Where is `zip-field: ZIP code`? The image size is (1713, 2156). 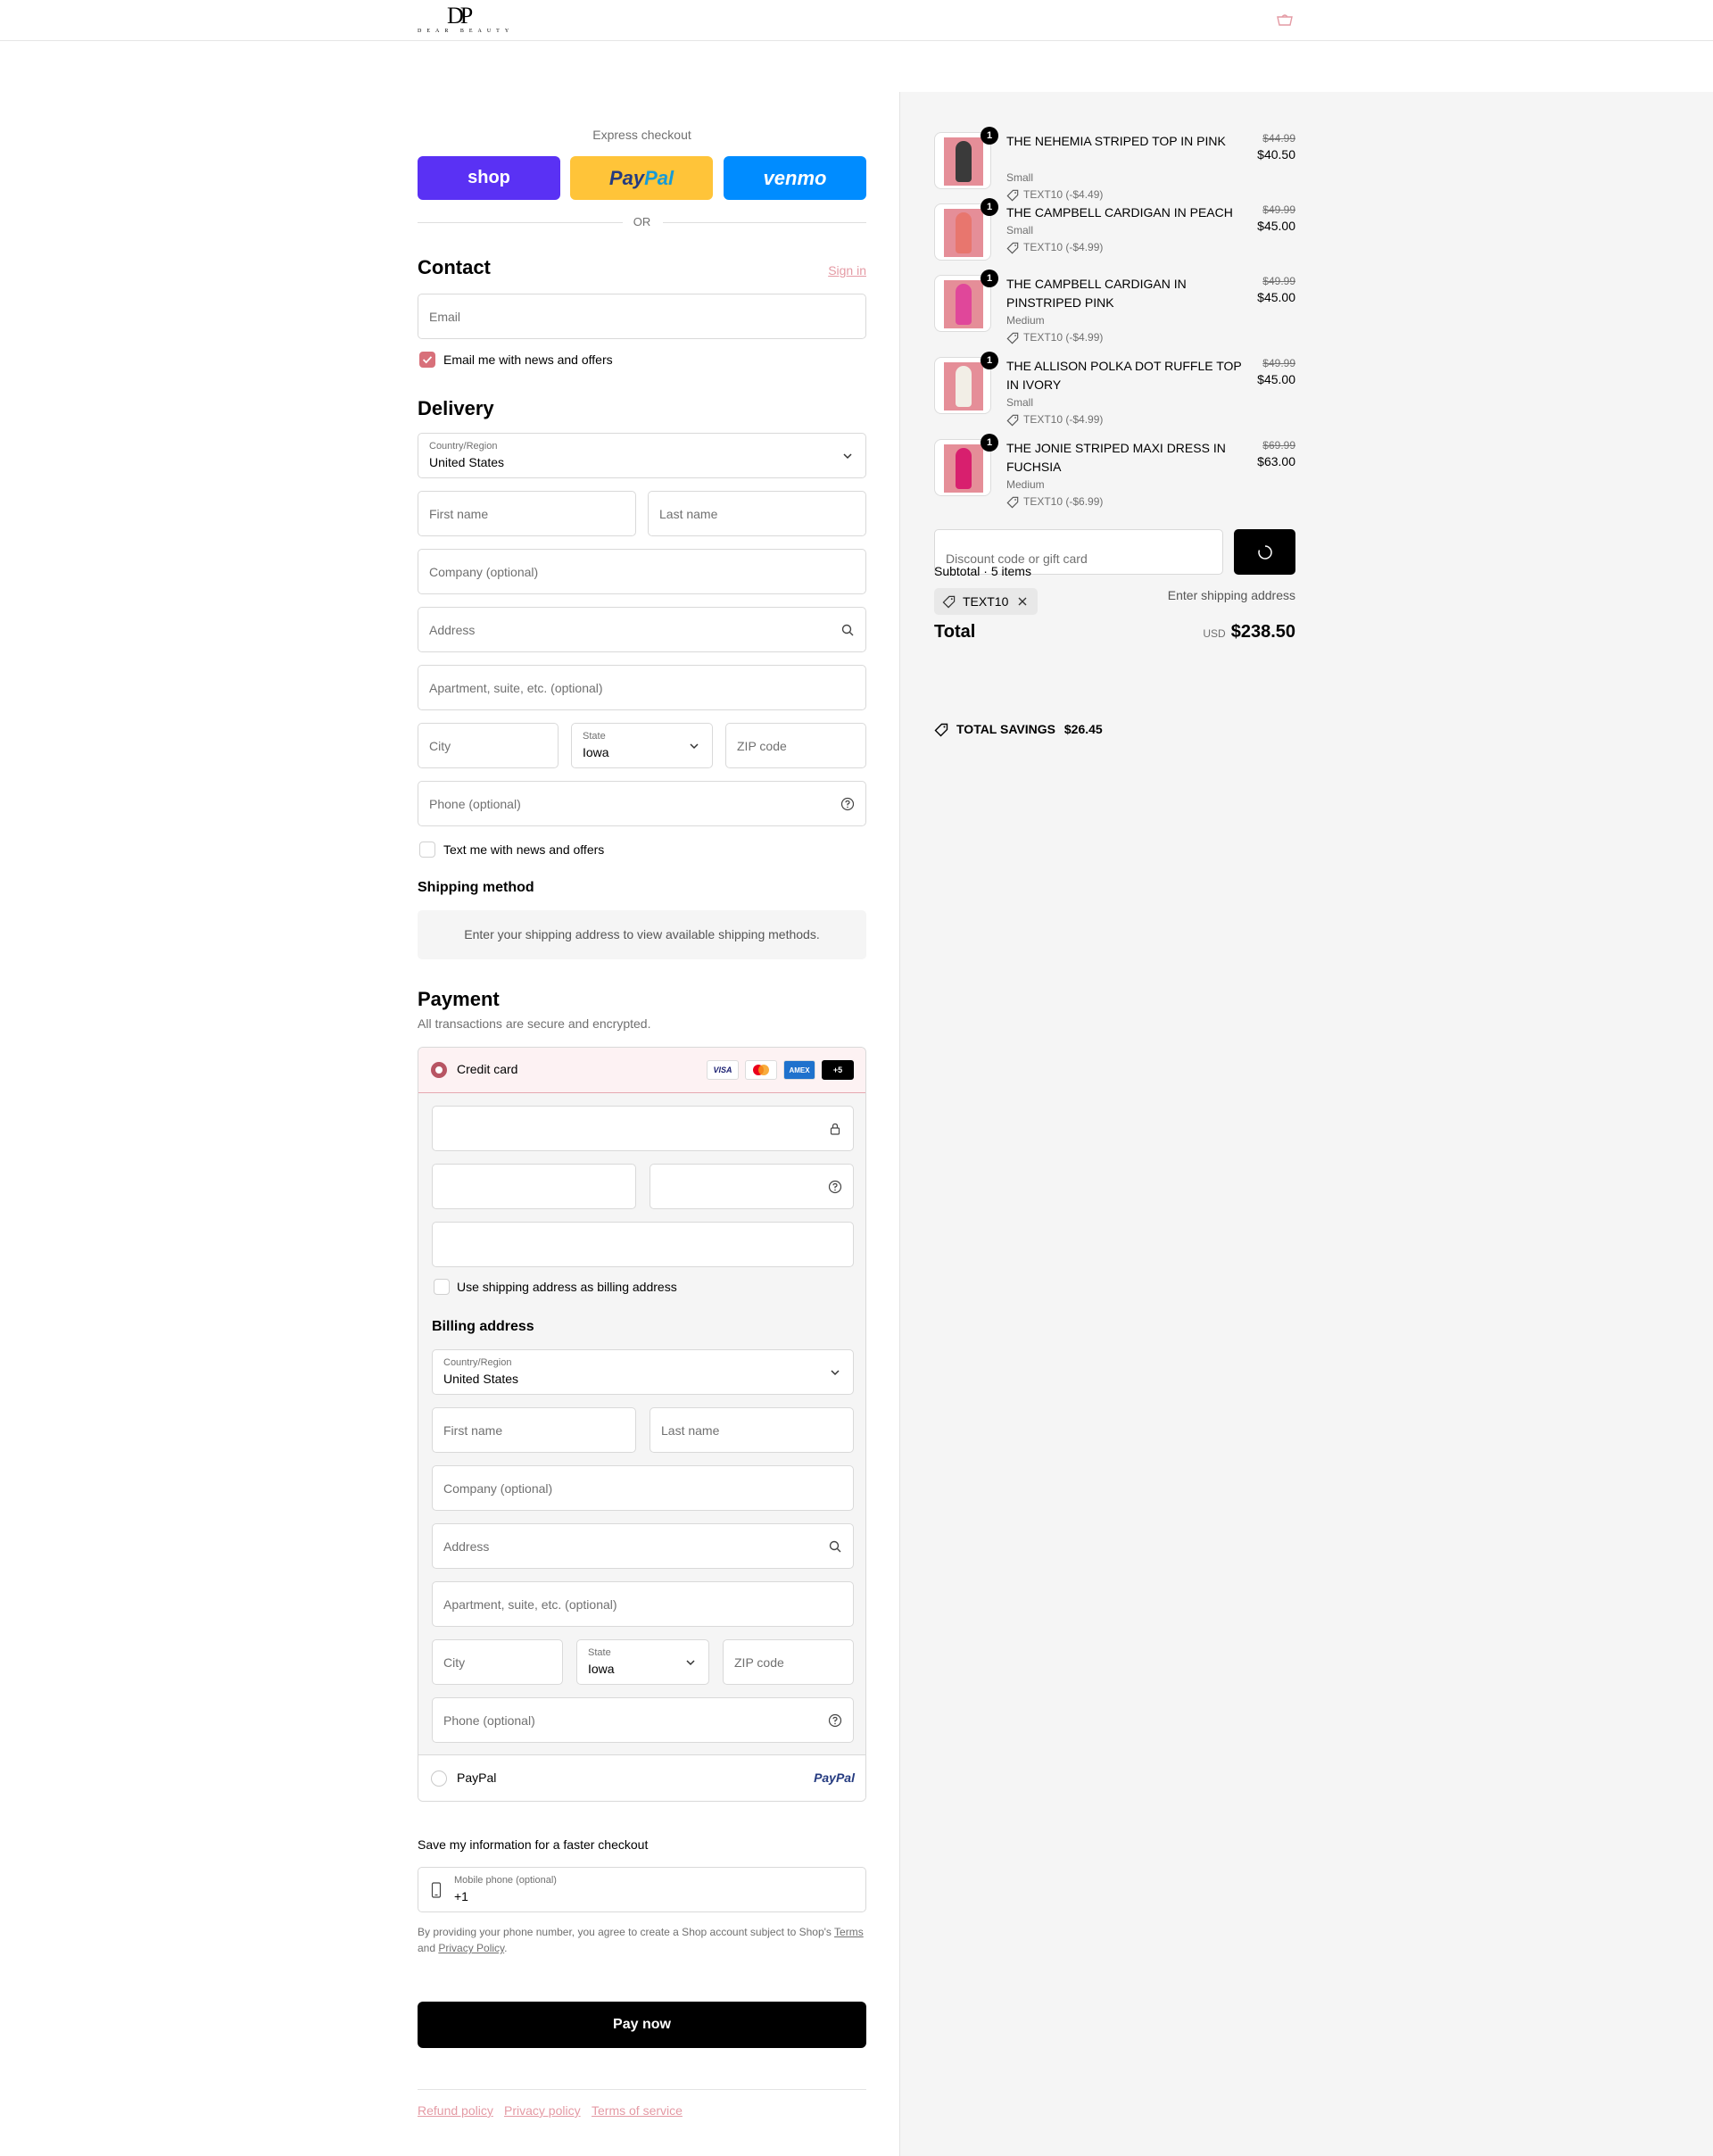 zip-field: ZIP code is located at coordinates (795, 745).